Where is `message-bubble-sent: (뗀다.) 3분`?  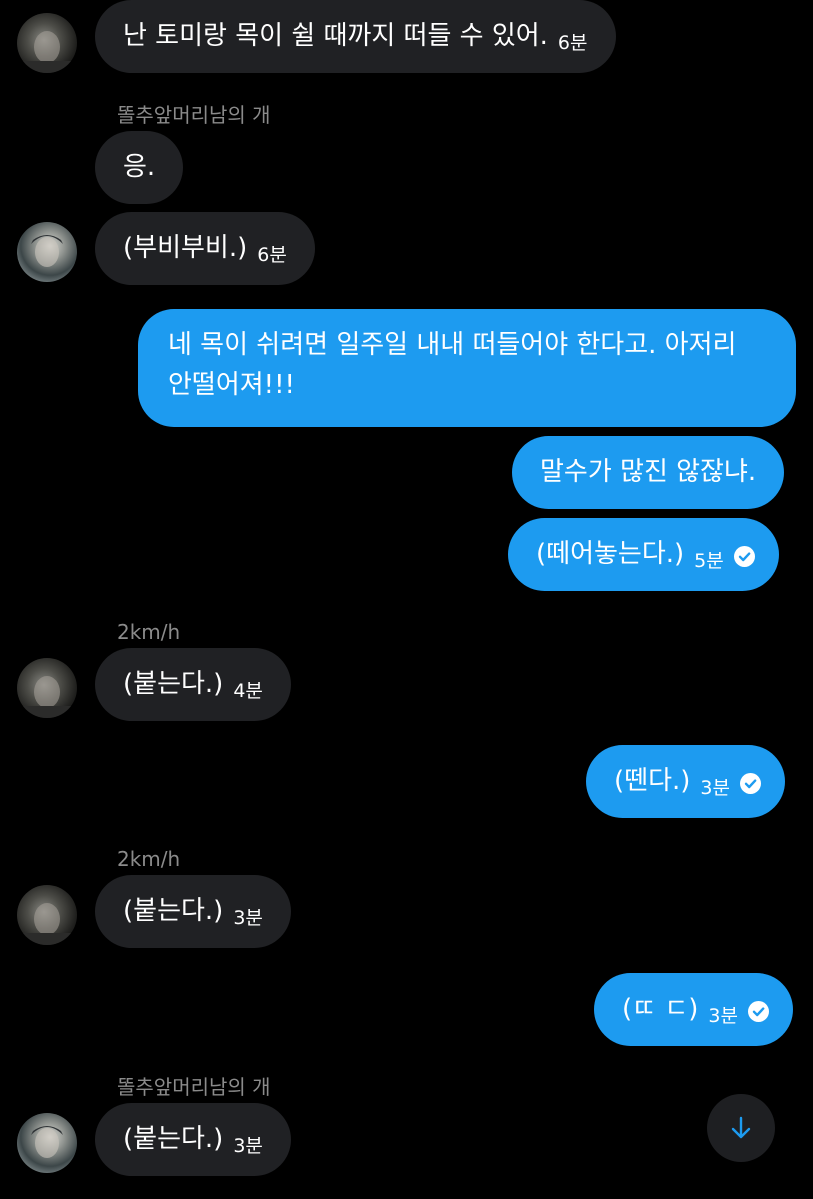
message-bubble-sent: (뗀다.) 3분 is located at coordinates (685, 781).